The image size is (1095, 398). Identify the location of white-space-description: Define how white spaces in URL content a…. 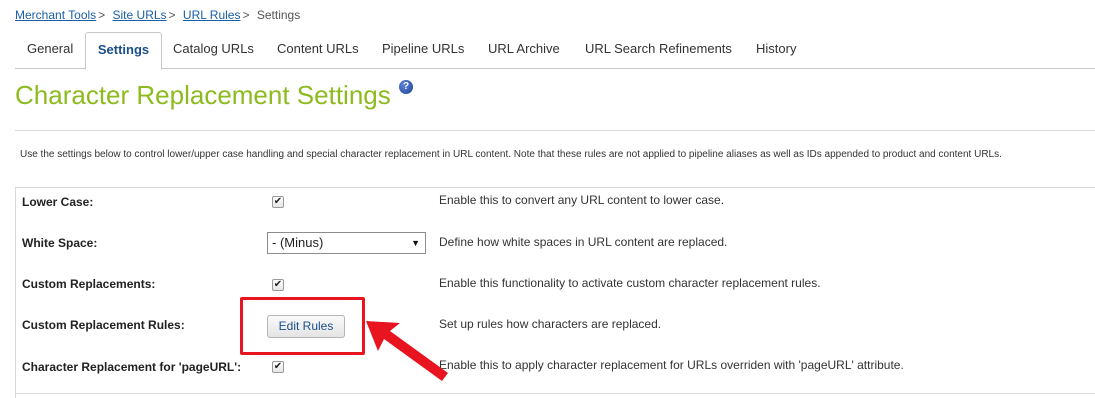
(583, 242).